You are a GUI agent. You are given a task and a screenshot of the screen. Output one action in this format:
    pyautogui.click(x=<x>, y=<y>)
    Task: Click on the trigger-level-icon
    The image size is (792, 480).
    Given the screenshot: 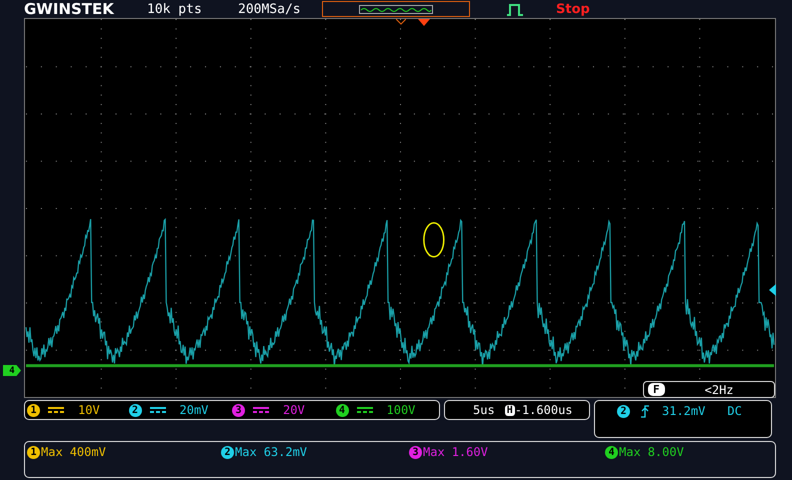 What is the action you would take?
    pyautogui.click(x=772, y=290)
    